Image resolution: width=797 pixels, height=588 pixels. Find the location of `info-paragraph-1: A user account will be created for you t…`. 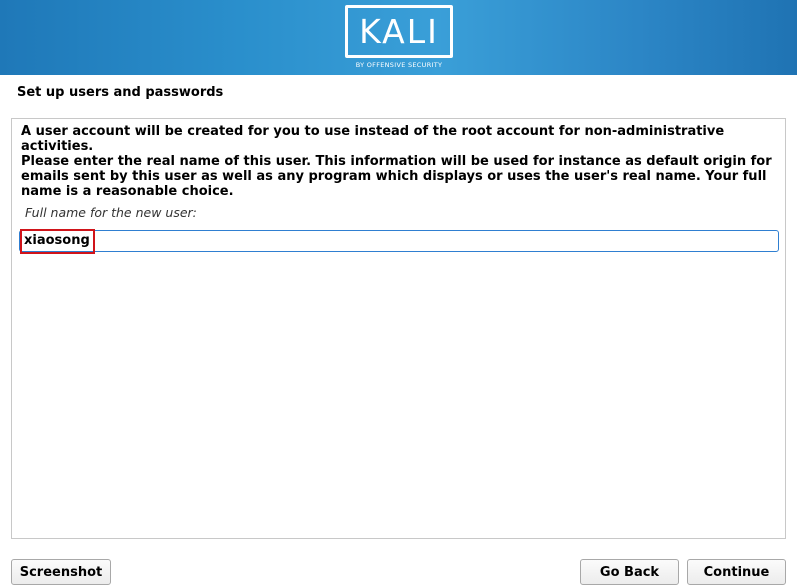

info-paragraph-1: A user account will be created for you t… is located at coordinates (373, 139).